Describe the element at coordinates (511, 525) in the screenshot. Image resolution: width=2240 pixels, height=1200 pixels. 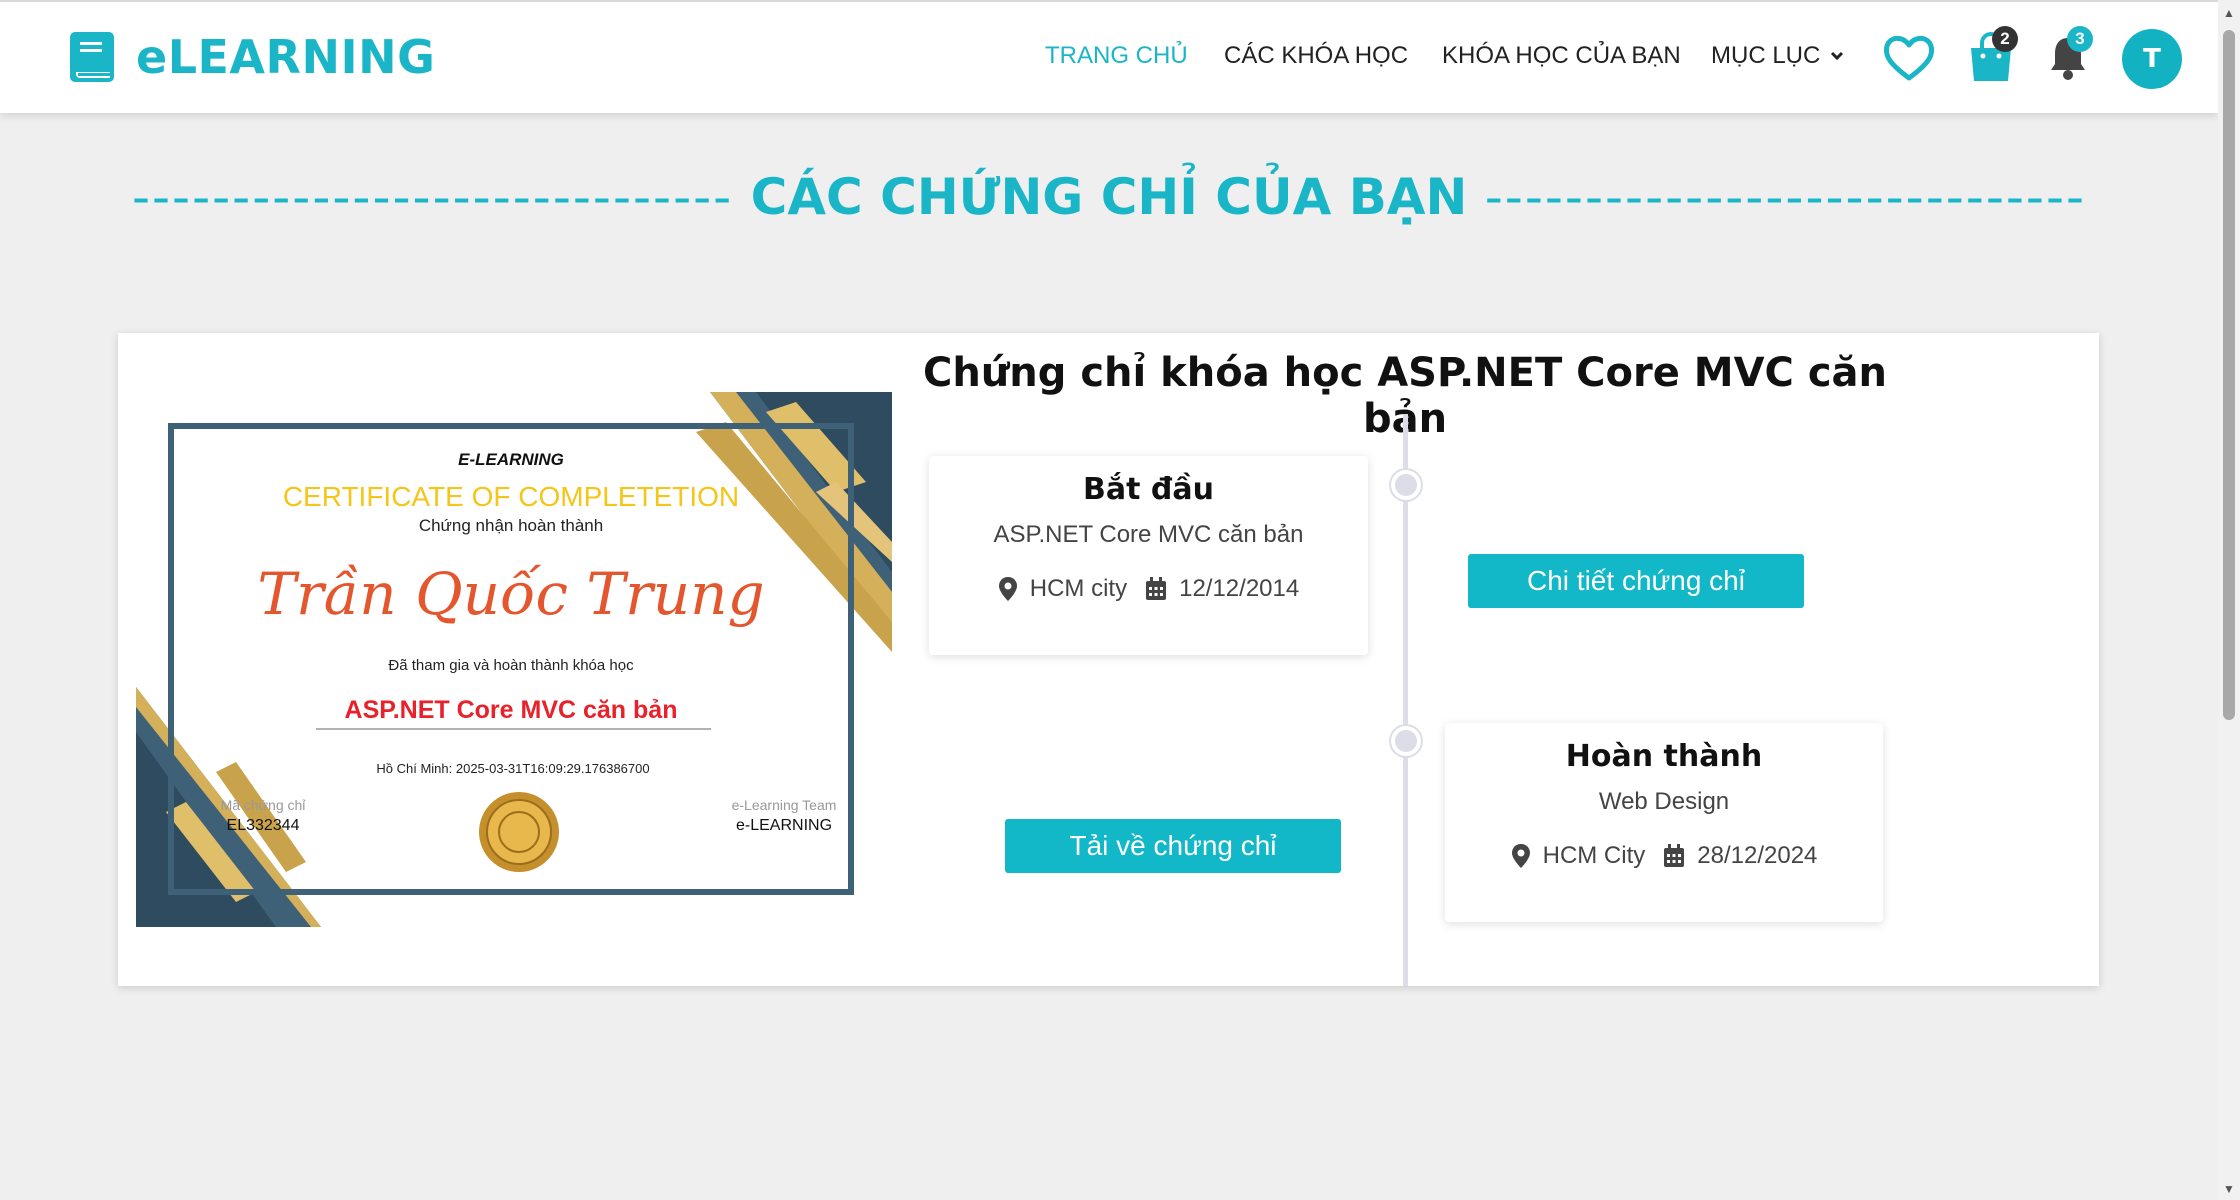
I see `cert-image-subtitle: Chứng nhận hoàn thành` at that location.